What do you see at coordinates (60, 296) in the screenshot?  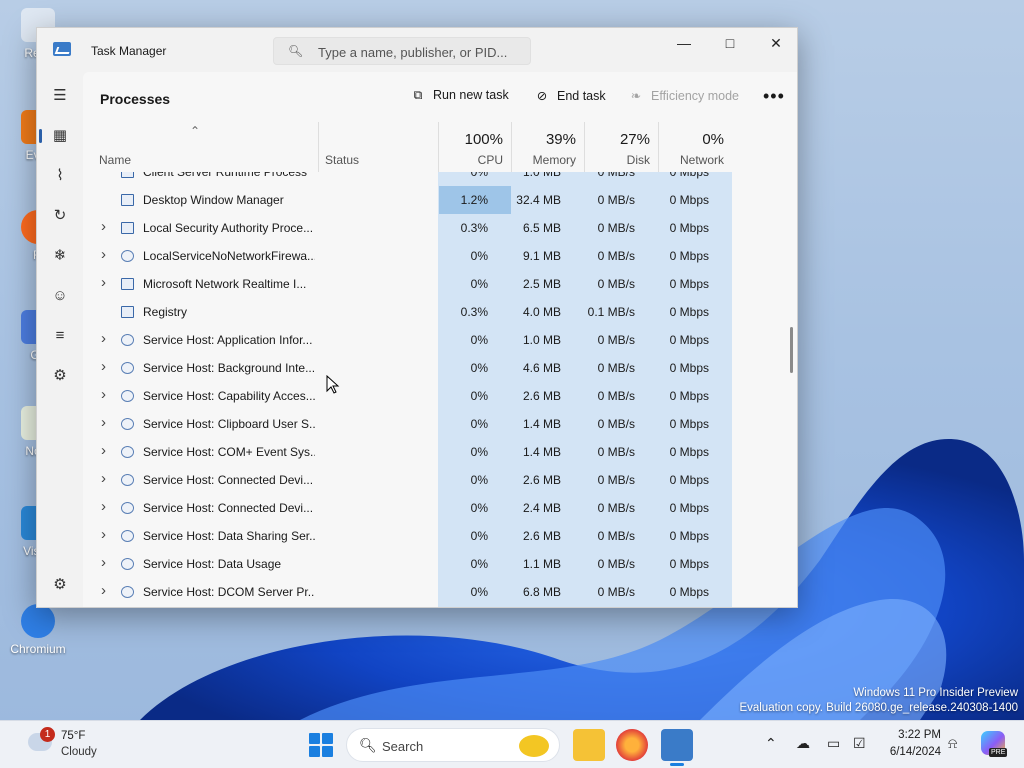 I see `nav-users: ☺` at bounding box center [60, 296].